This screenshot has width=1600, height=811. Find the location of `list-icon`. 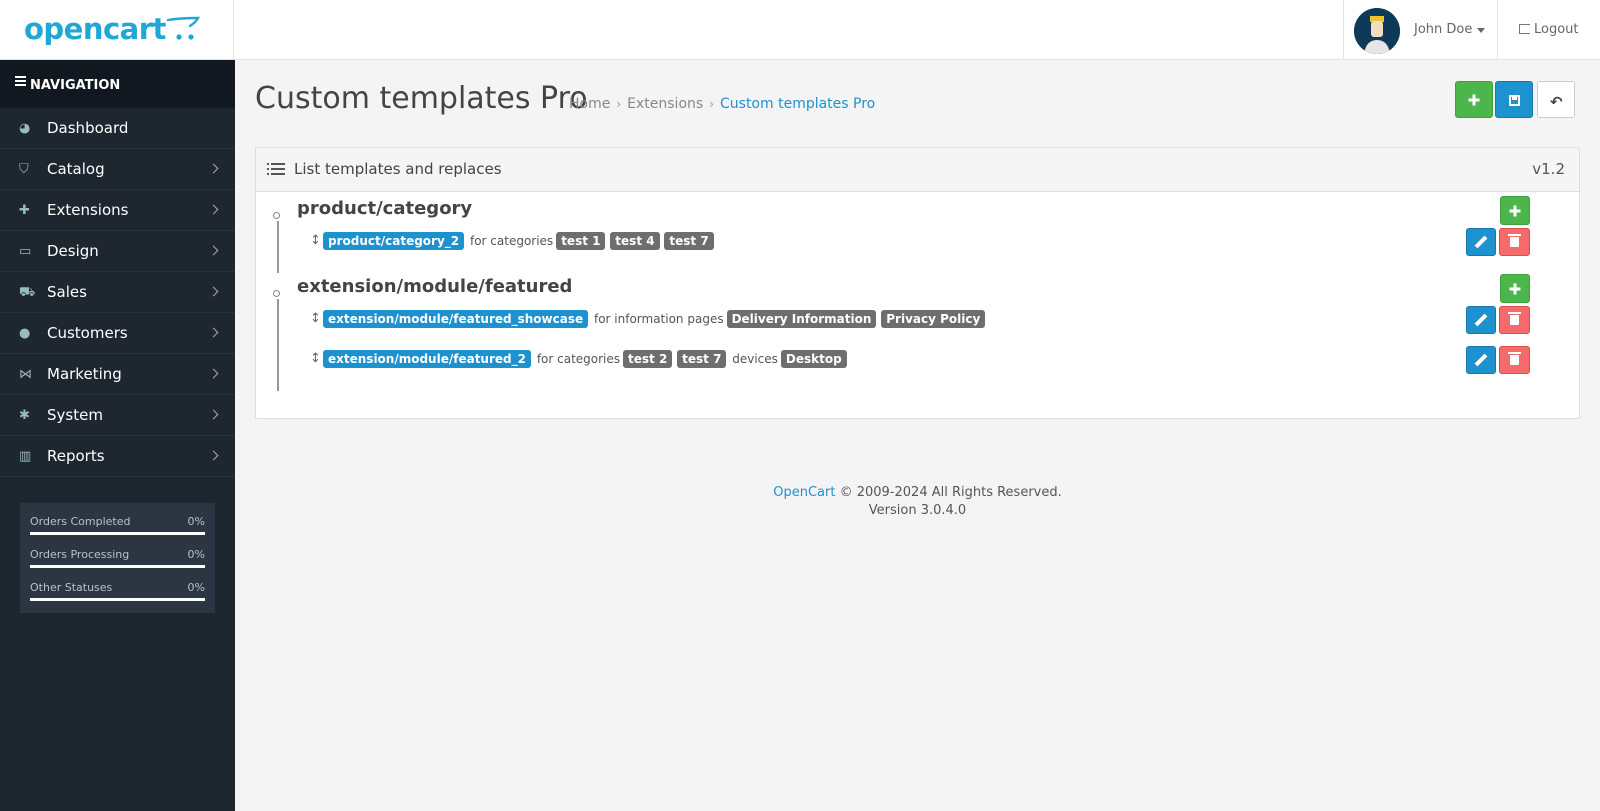

list-icon is located at coordinates (276, 169).